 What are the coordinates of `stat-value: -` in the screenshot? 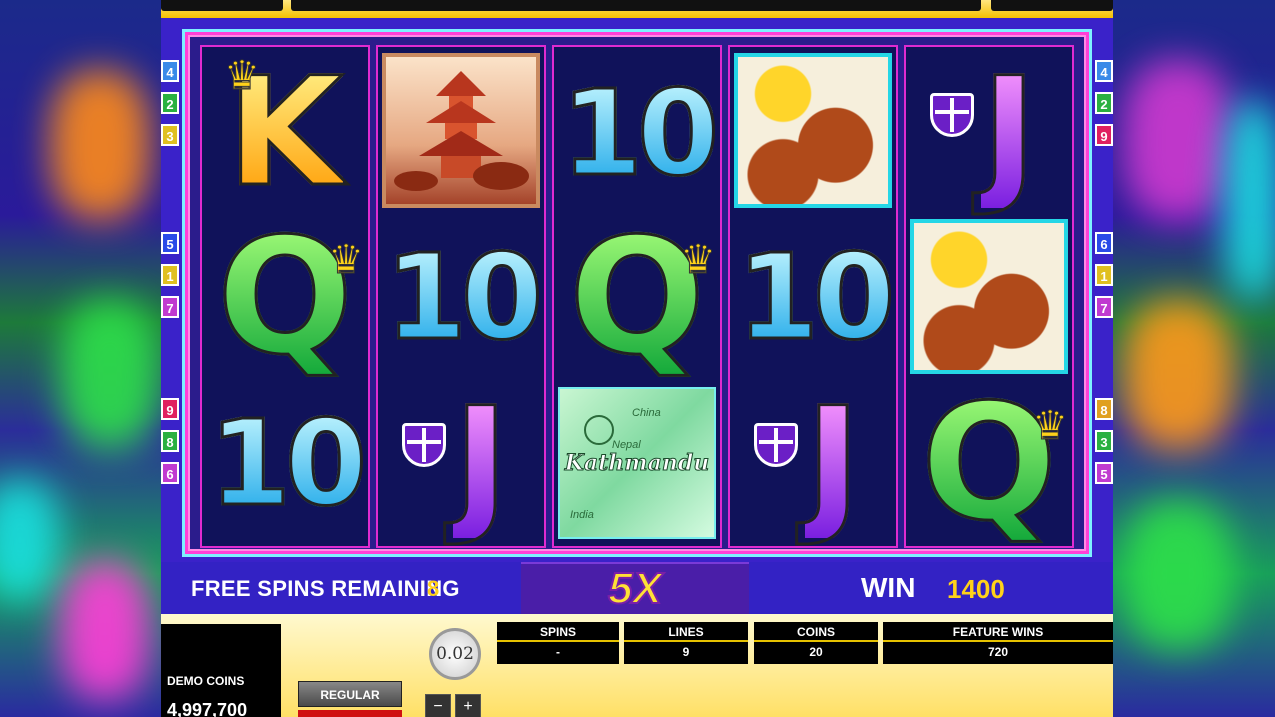 It's located at (558, 652).